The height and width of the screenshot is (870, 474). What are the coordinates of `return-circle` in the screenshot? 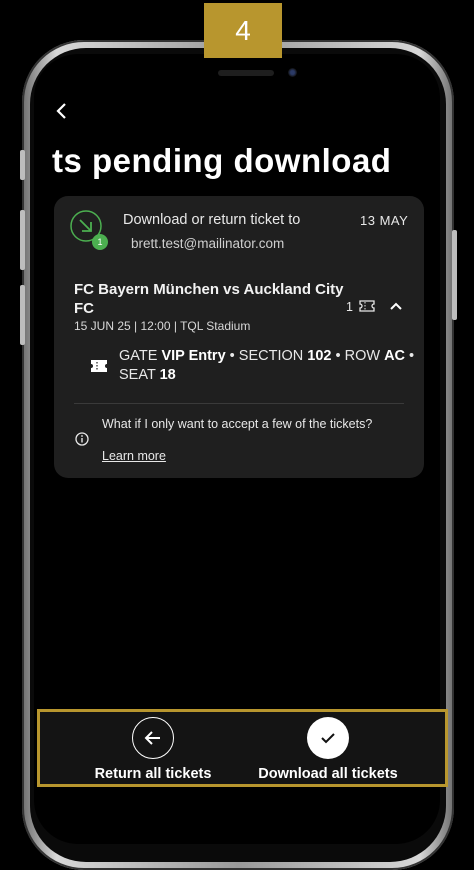 It's located at (153, 738).